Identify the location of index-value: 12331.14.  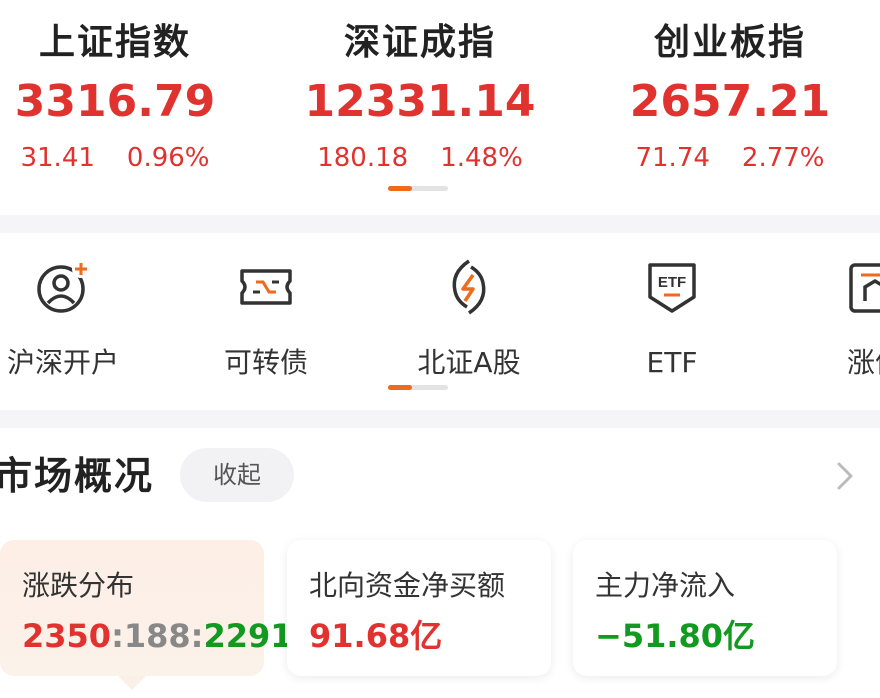
(420, 101).